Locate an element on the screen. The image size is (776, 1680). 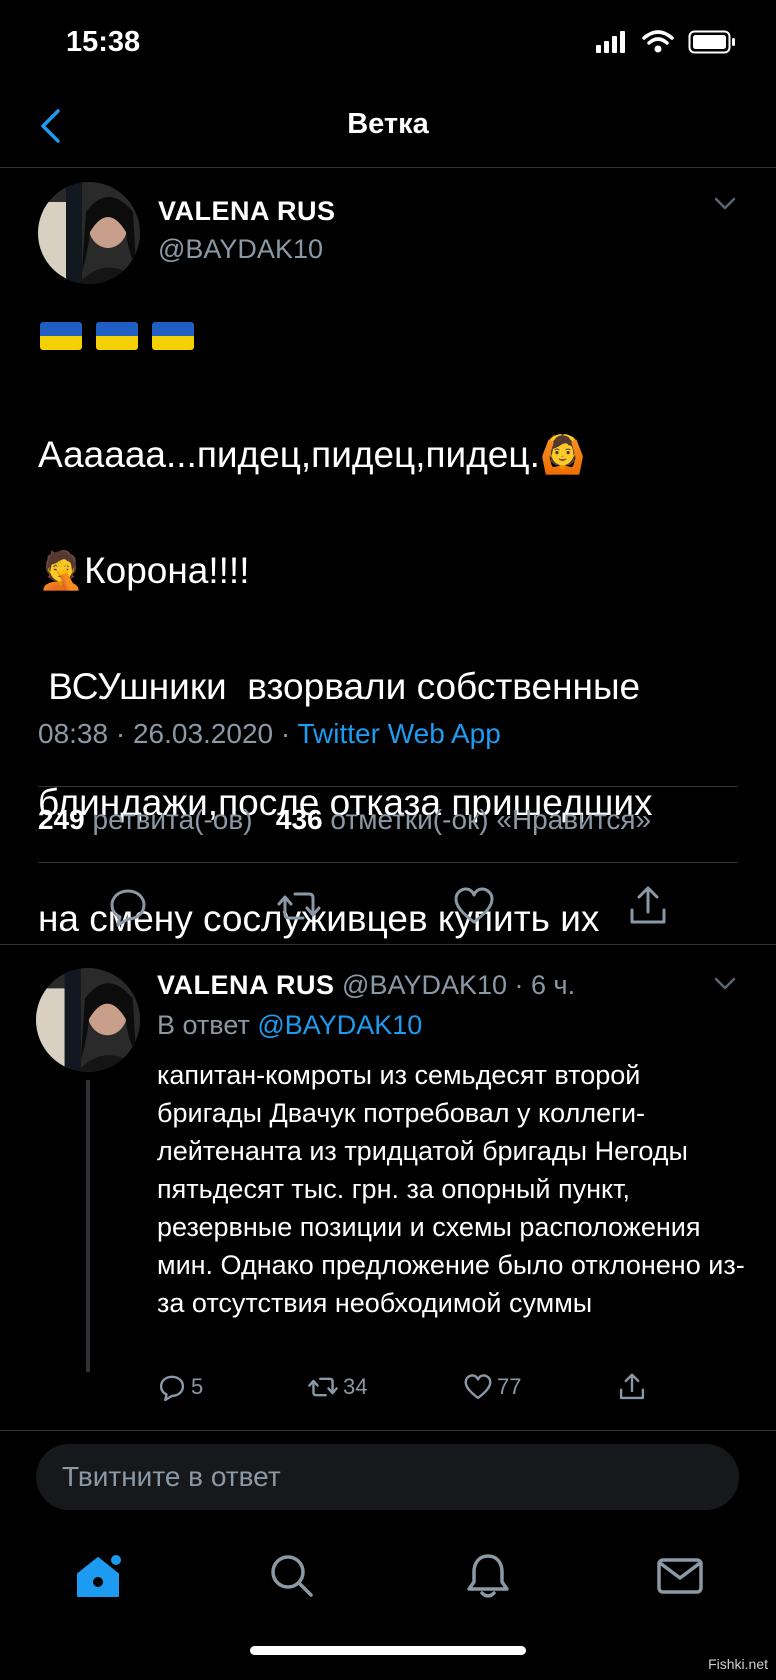
wifi-icon is located at coordinates (658, 41).